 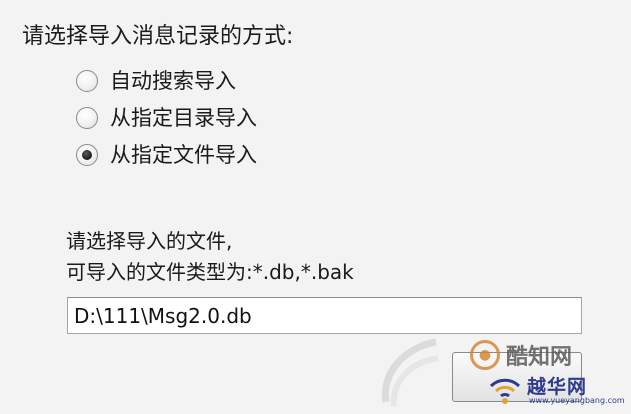 I want to click on radio-button-from-directory, so click(x=87, y=118).